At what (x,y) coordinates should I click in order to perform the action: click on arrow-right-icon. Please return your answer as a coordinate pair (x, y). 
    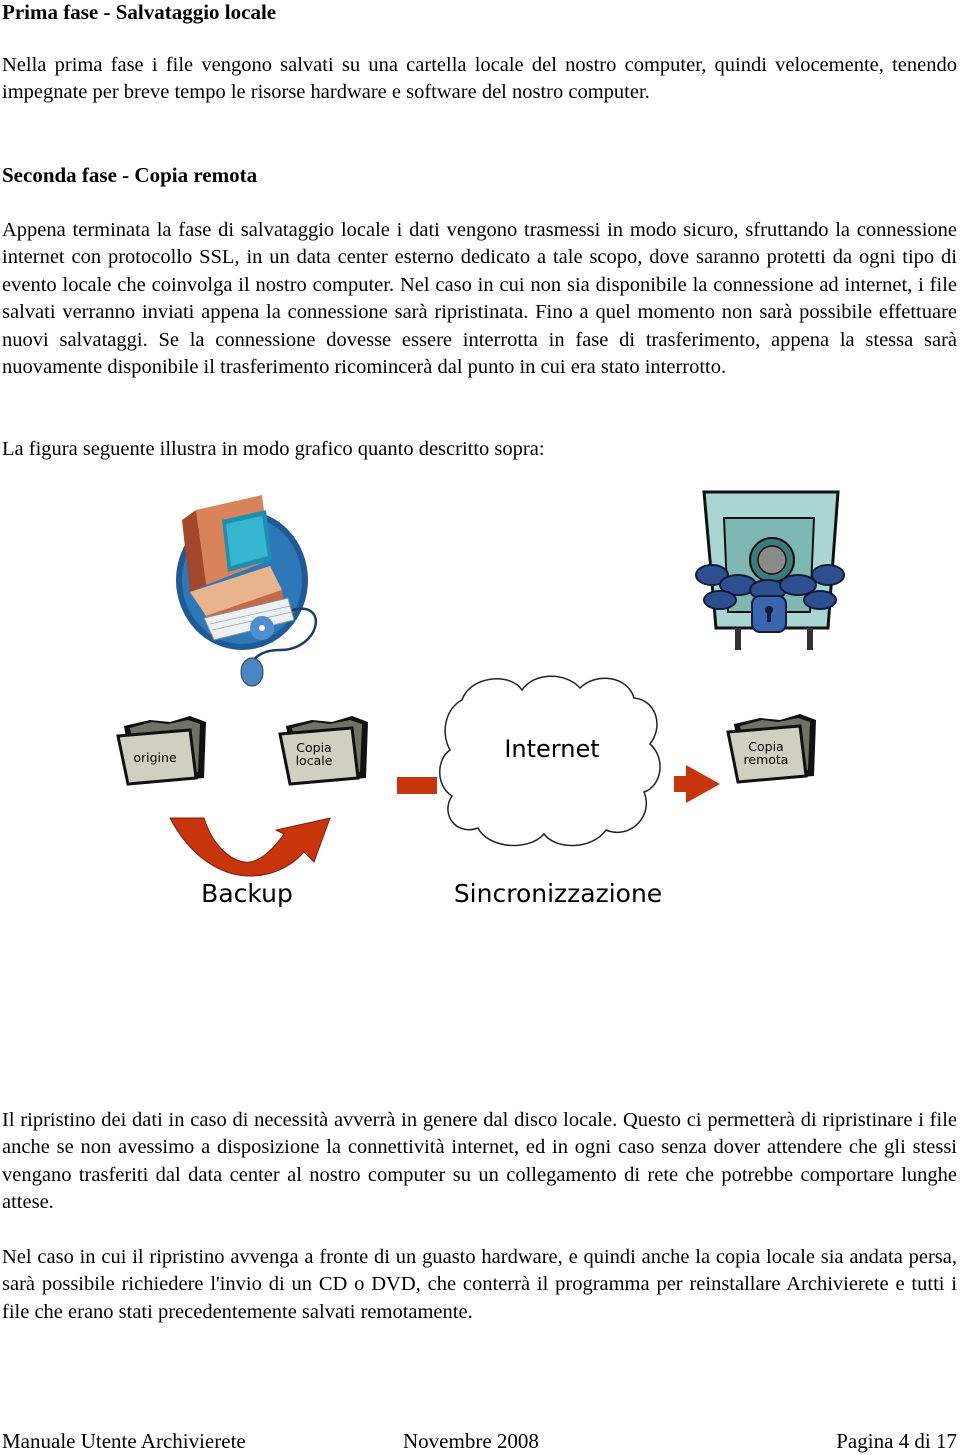
    Looking at the image, I should click on (697, 784).